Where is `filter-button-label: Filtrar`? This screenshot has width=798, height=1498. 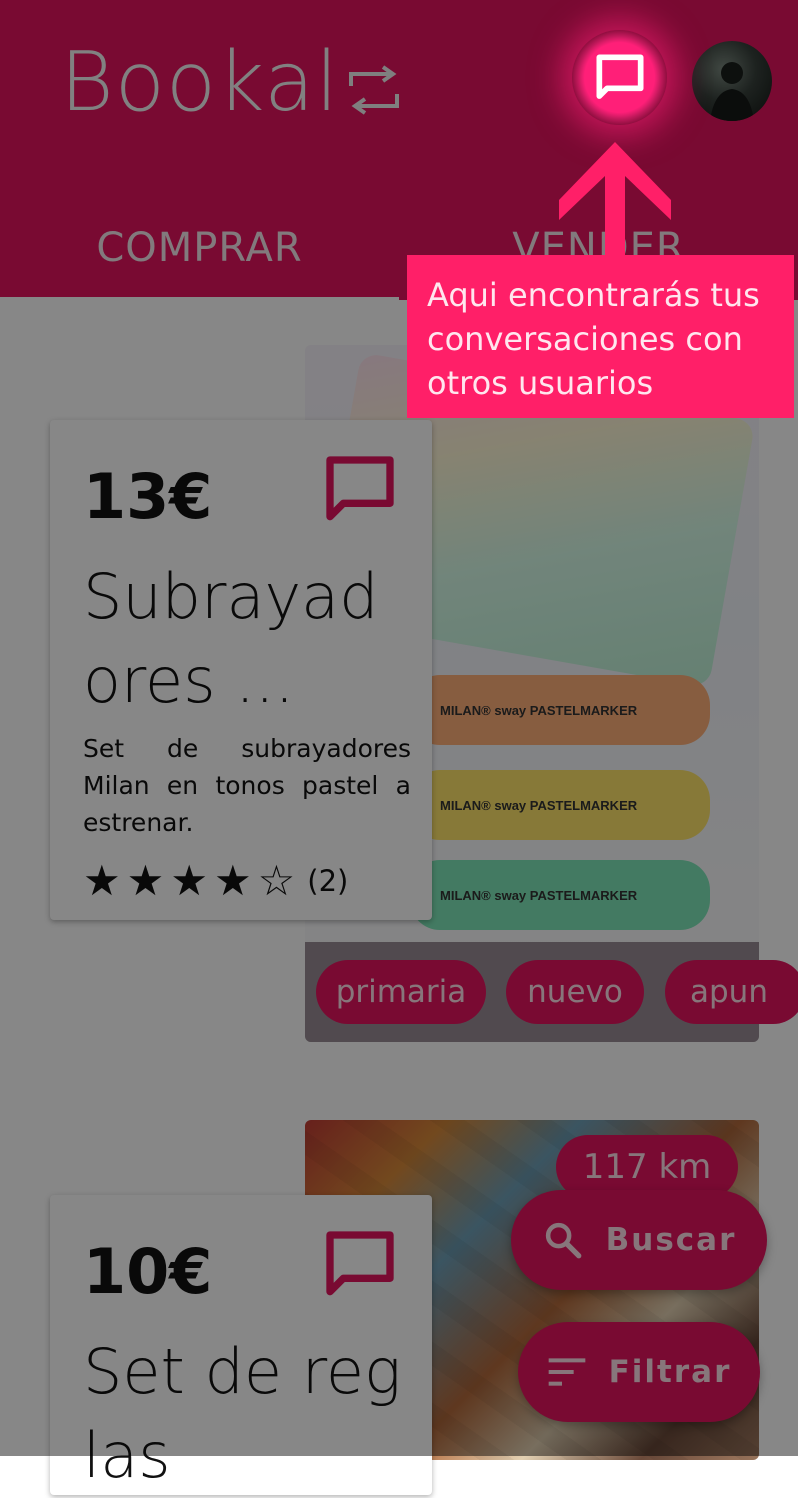
filter-button-label: Filtrar is located at coordinates (670, 1372).